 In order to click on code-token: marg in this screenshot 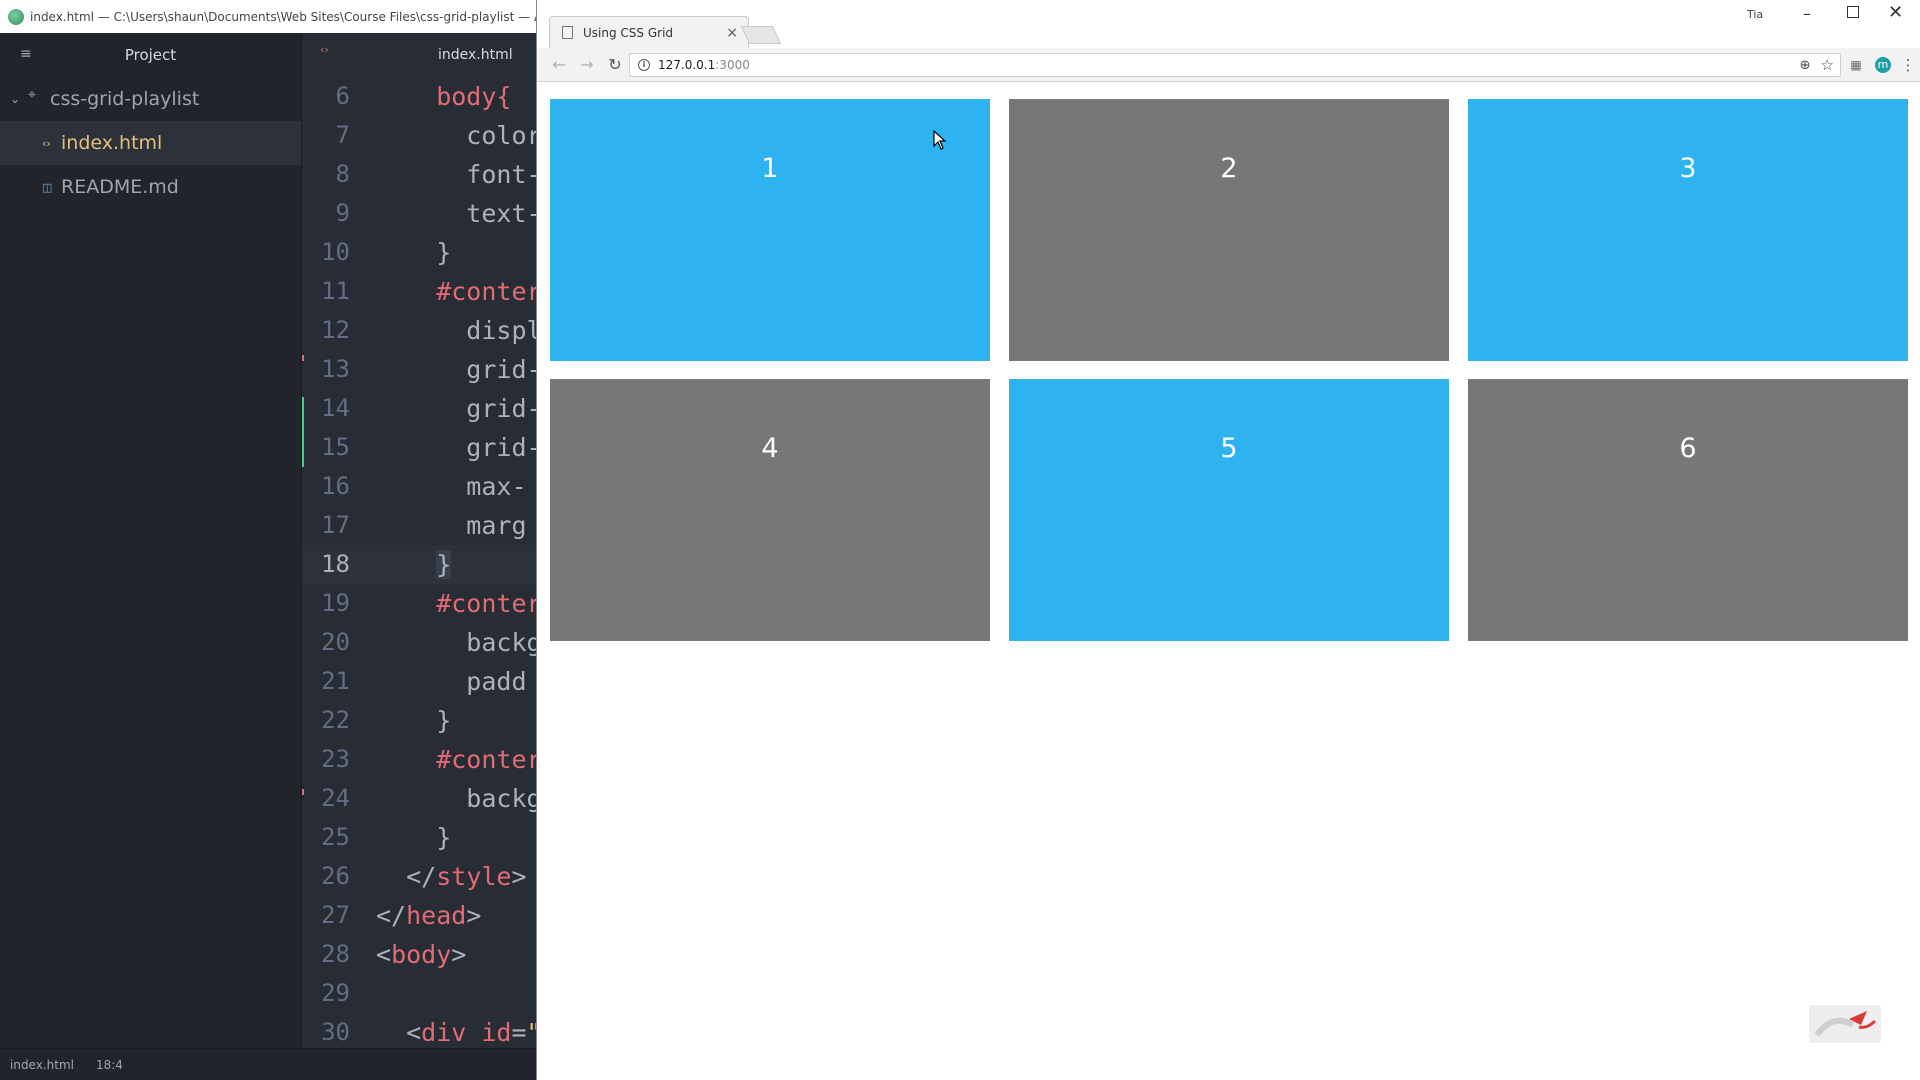, I will do `click(451, 525)`.